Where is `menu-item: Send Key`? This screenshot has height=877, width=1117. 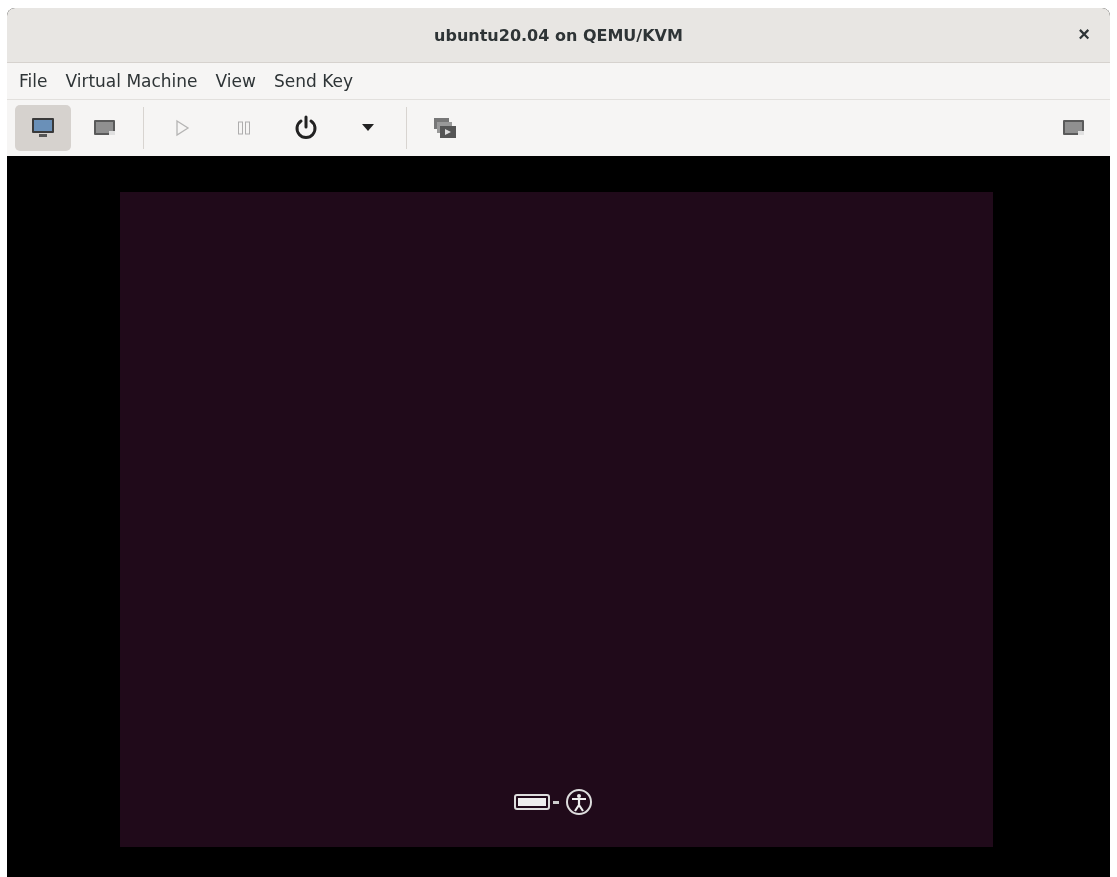
menu-item: Send Key is located at coordinates (313, 81).